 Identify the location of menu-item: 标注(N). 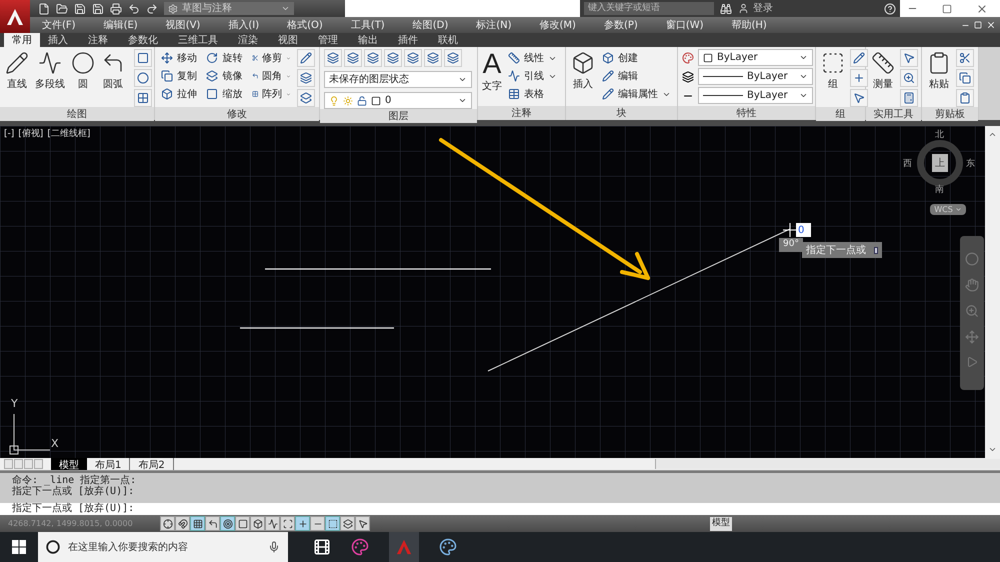
(494, 25).